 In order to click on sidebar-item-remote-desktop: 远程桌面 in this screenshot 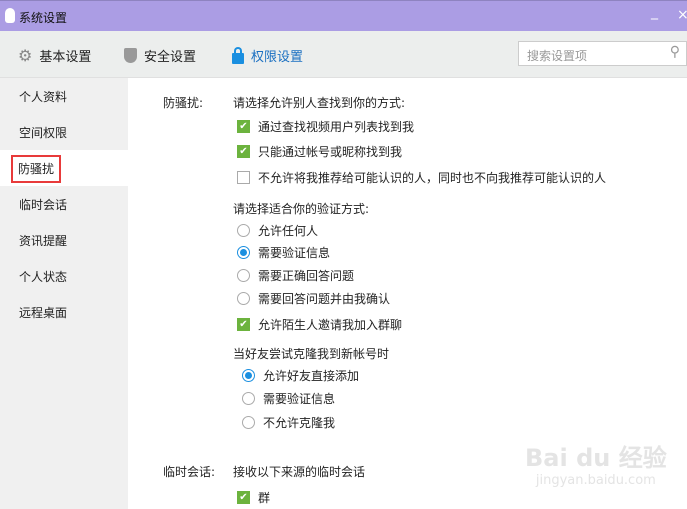, I will do `click(64, 312)`.